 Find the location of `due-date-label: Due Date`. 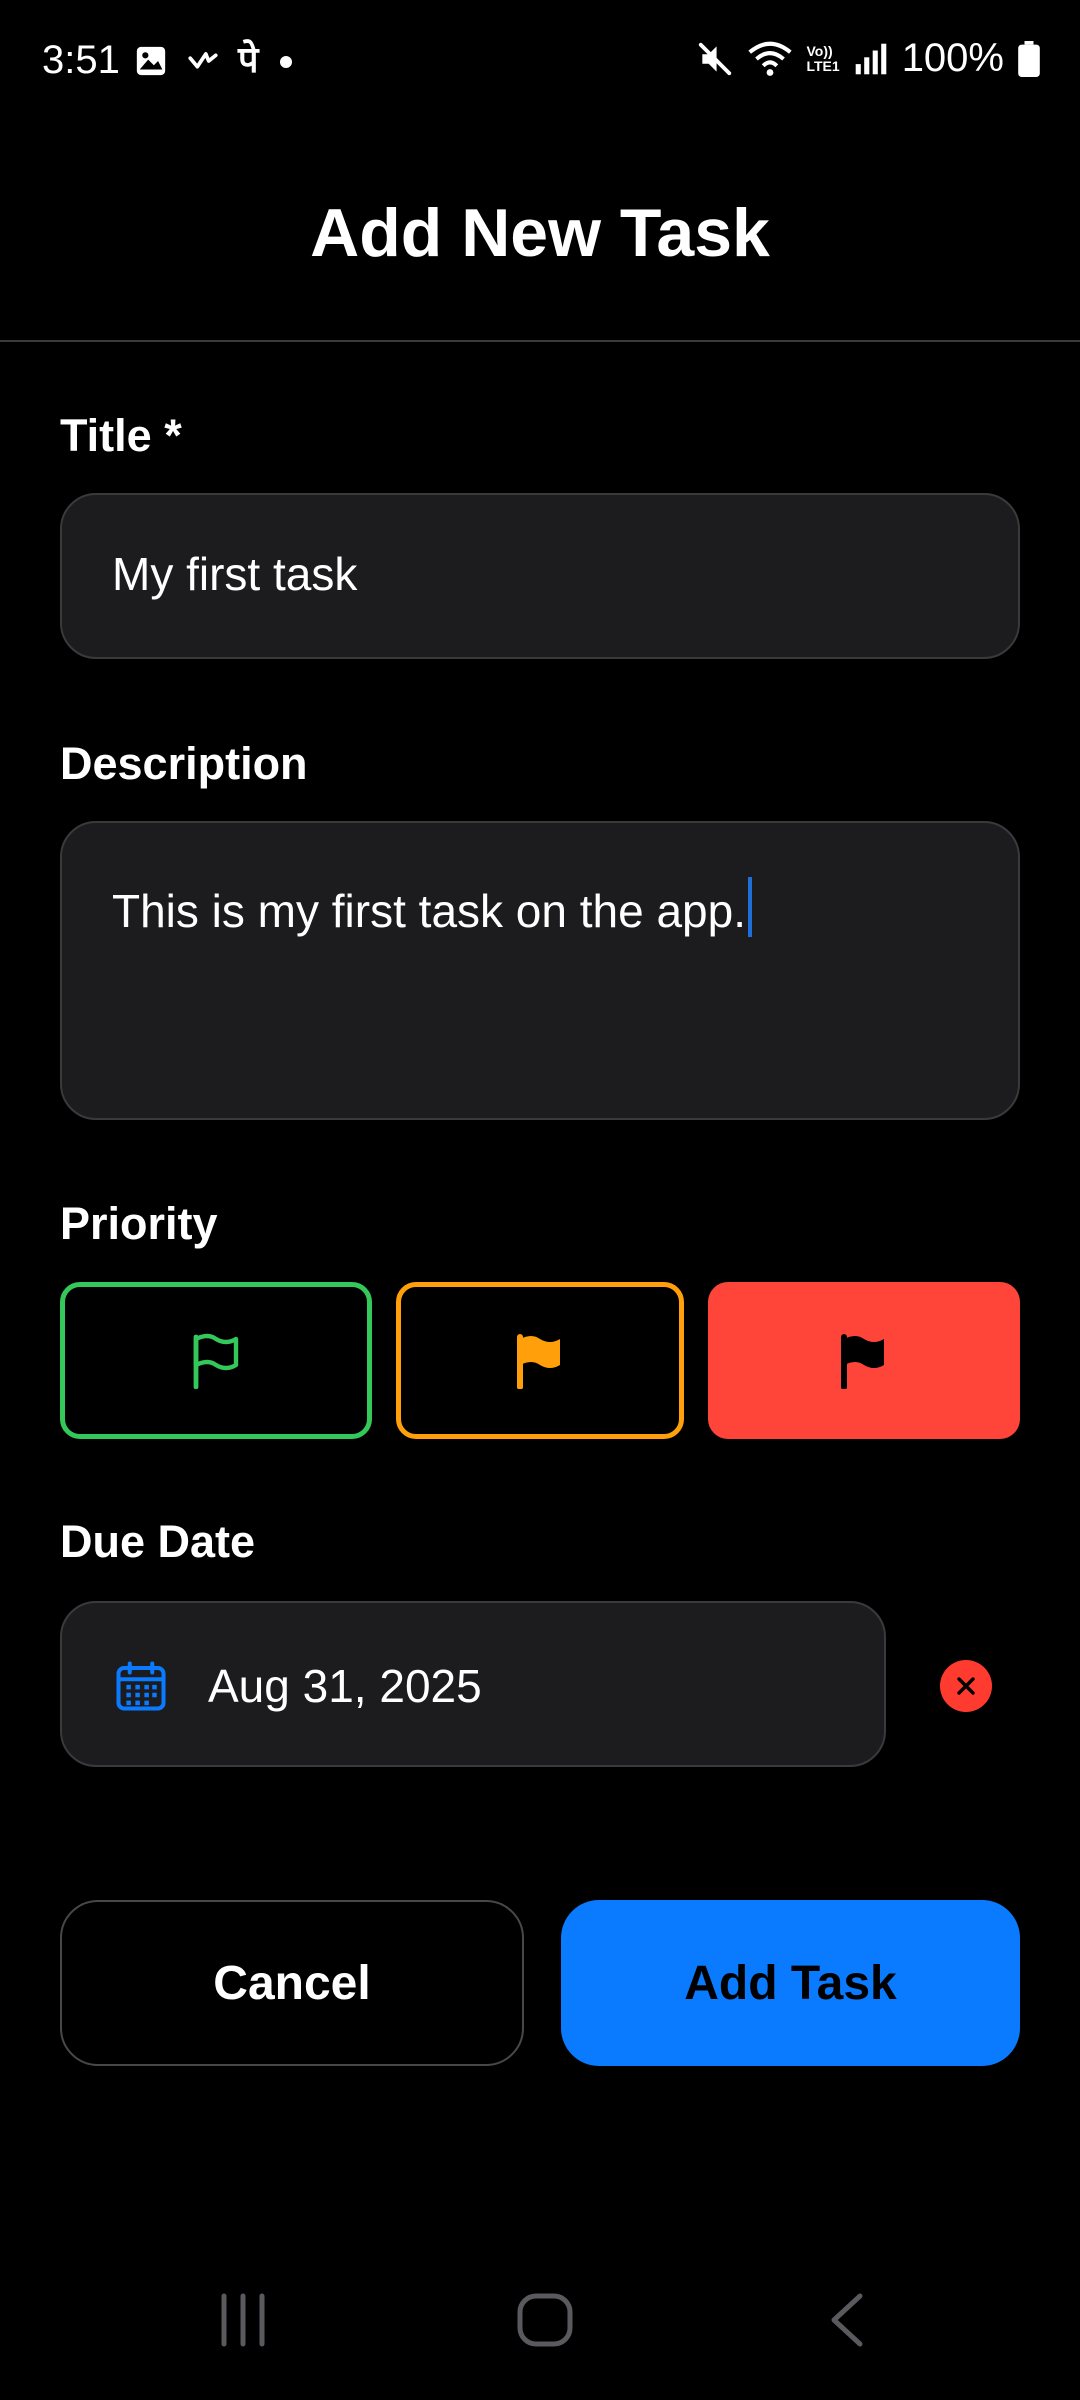

due-date-label: Due Date is located at coordinates (158, 1541).